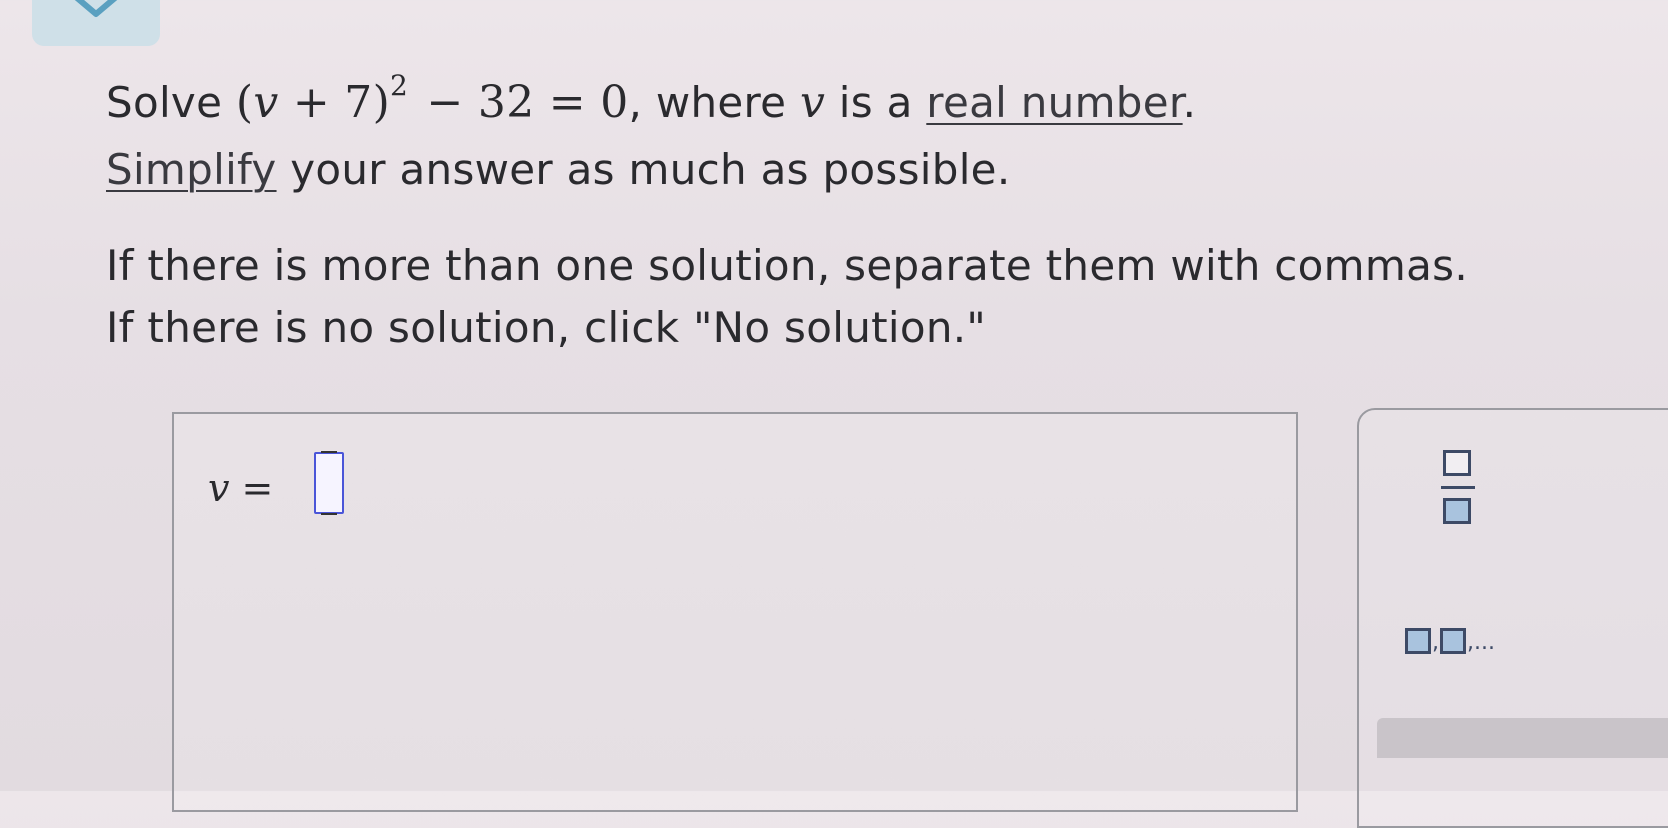 Image resolution: width=1668 pixels, height=828 pixels. Describe the element at coordinates (244, 102) in the screenshot. I see `eq-open: (` at that location.